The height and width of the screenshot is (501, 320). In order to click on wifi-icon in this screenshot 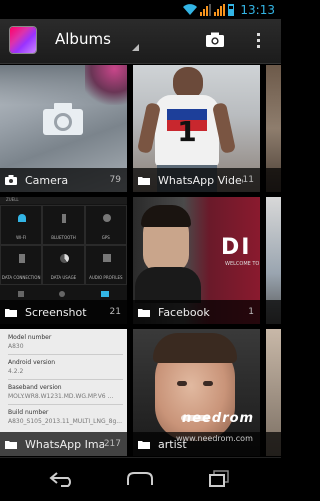, I will do `click(190, 9)`.